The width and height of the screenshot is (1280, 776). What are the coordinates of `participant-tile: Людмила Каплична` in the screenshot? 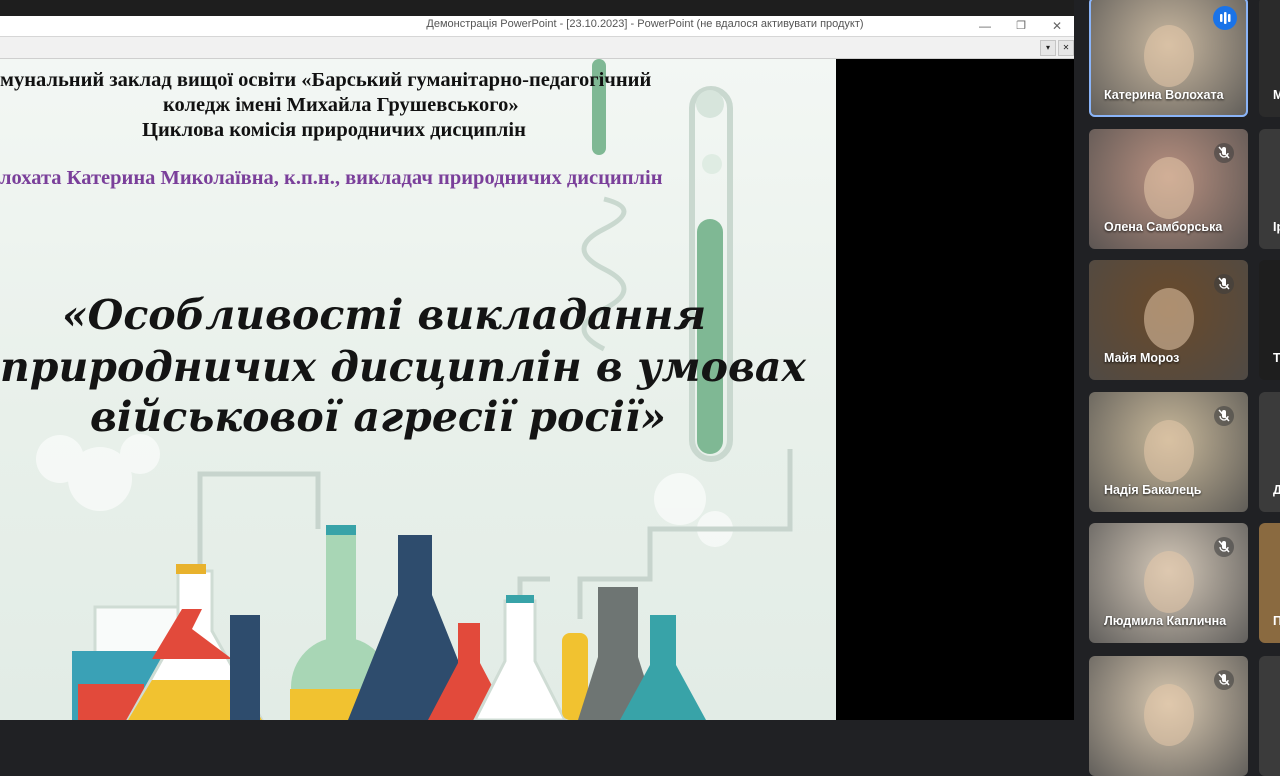 It's located at (1168, 583).